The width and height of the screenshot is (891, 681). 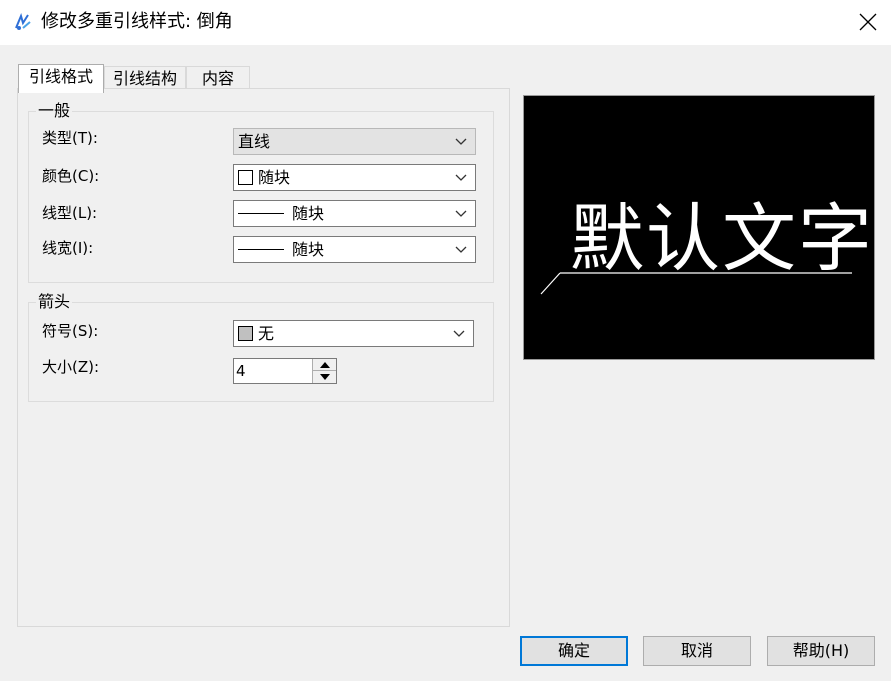 I want to click on color-swatch-icon, so click(x=245, y=177).